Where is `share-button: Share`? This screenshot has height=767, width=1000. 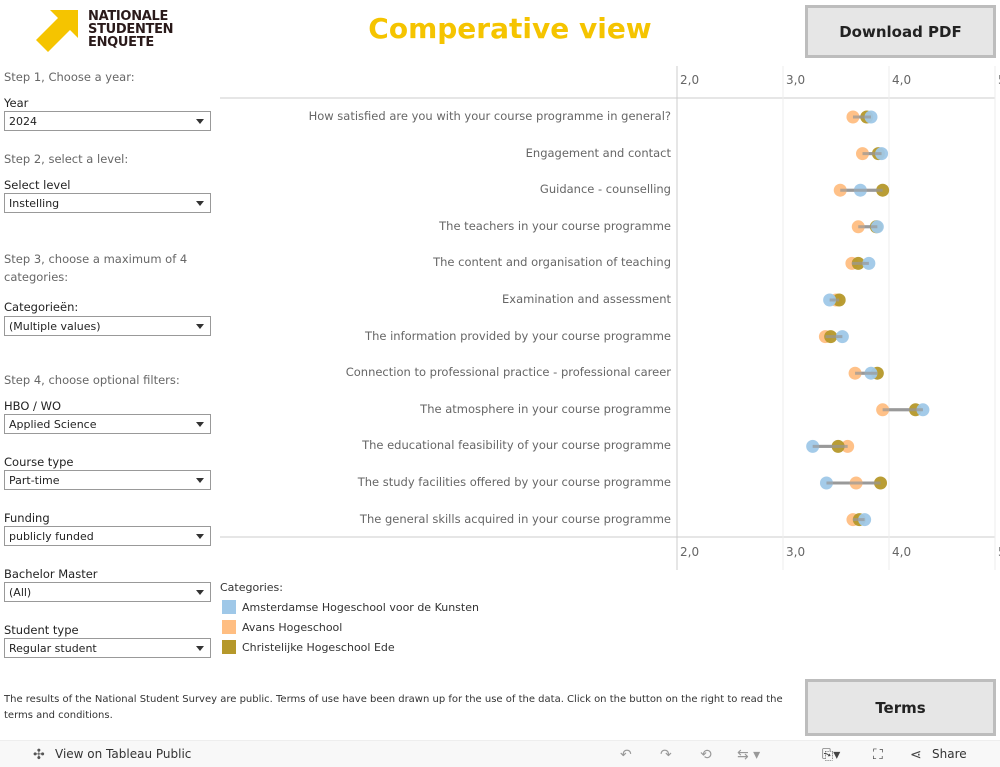
share-button: Share is located at coordinates (949, 754).